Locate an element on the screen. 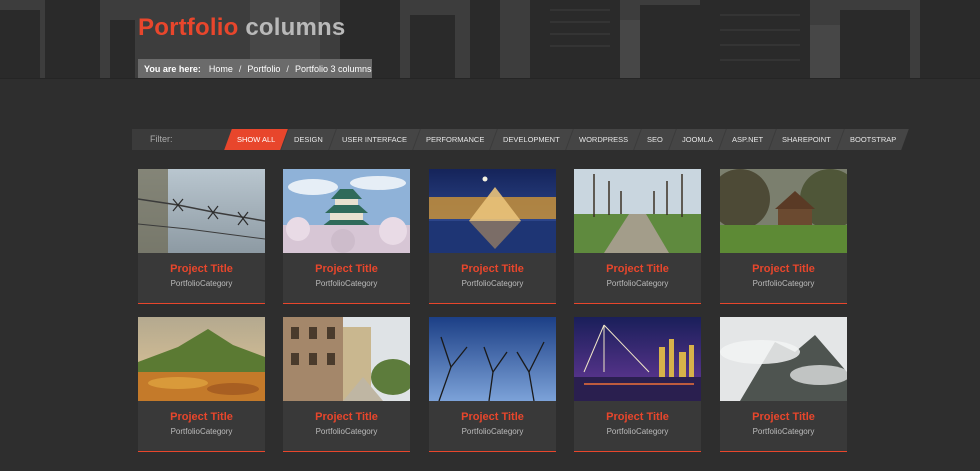 The height and width of the screenshot is (471, 980). filter-label: Filter: is located at coordinates (161, 139).